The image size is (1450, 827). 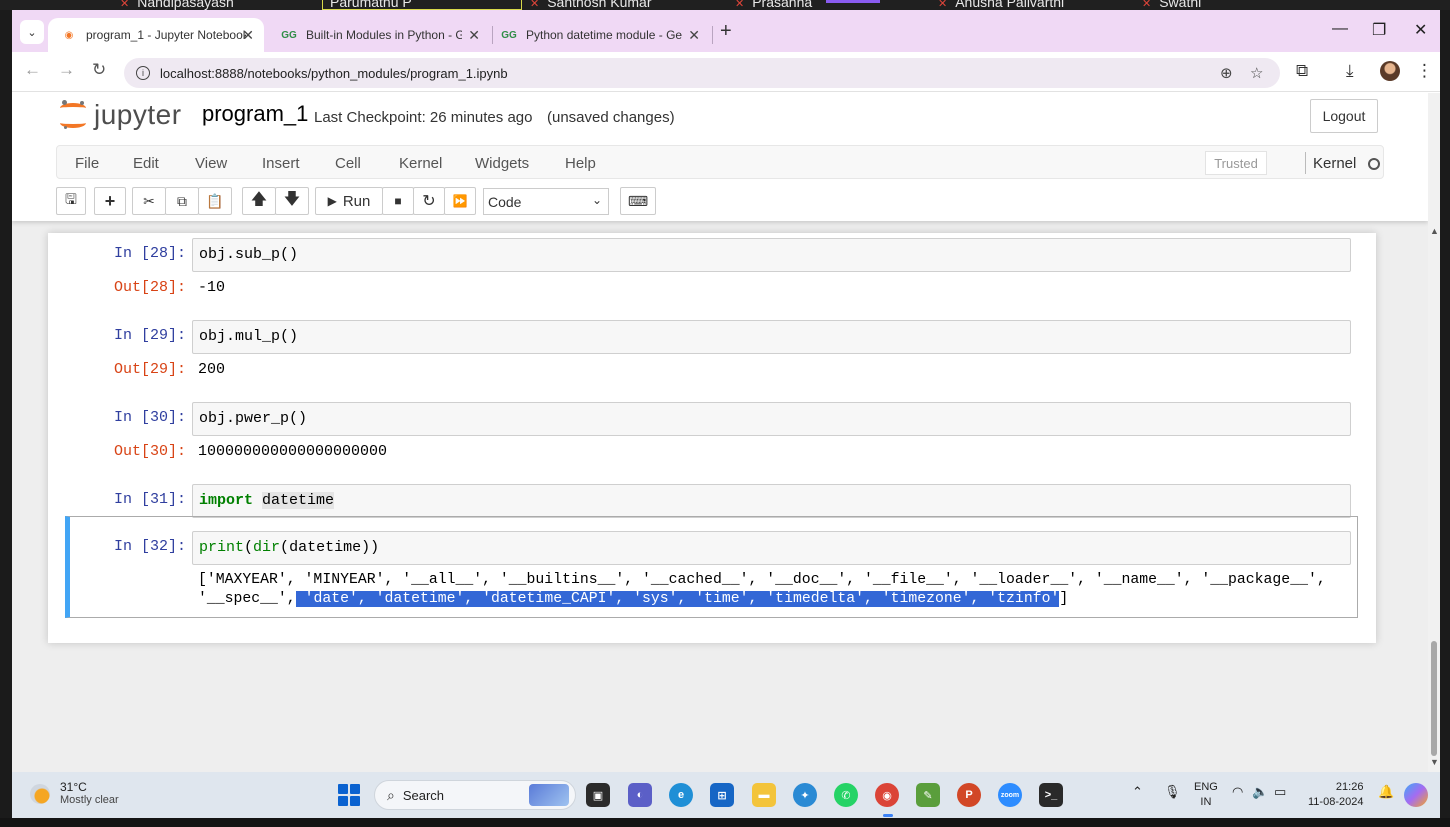 I want to click on cut-icon: ✂, so click(x=149, y=201).